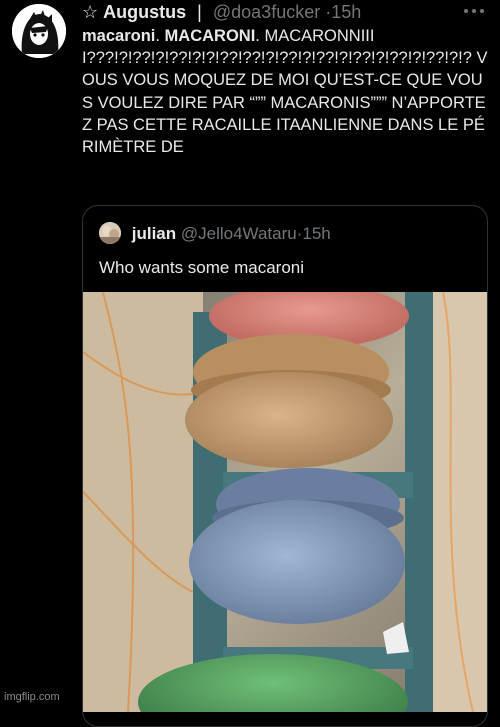 This screenshot has height=727, width=500. What do you see at coordinates (202, 267) in the screenshot?
I see `quote-text: Who wants some macaroni` at bounding box center [202, 267].